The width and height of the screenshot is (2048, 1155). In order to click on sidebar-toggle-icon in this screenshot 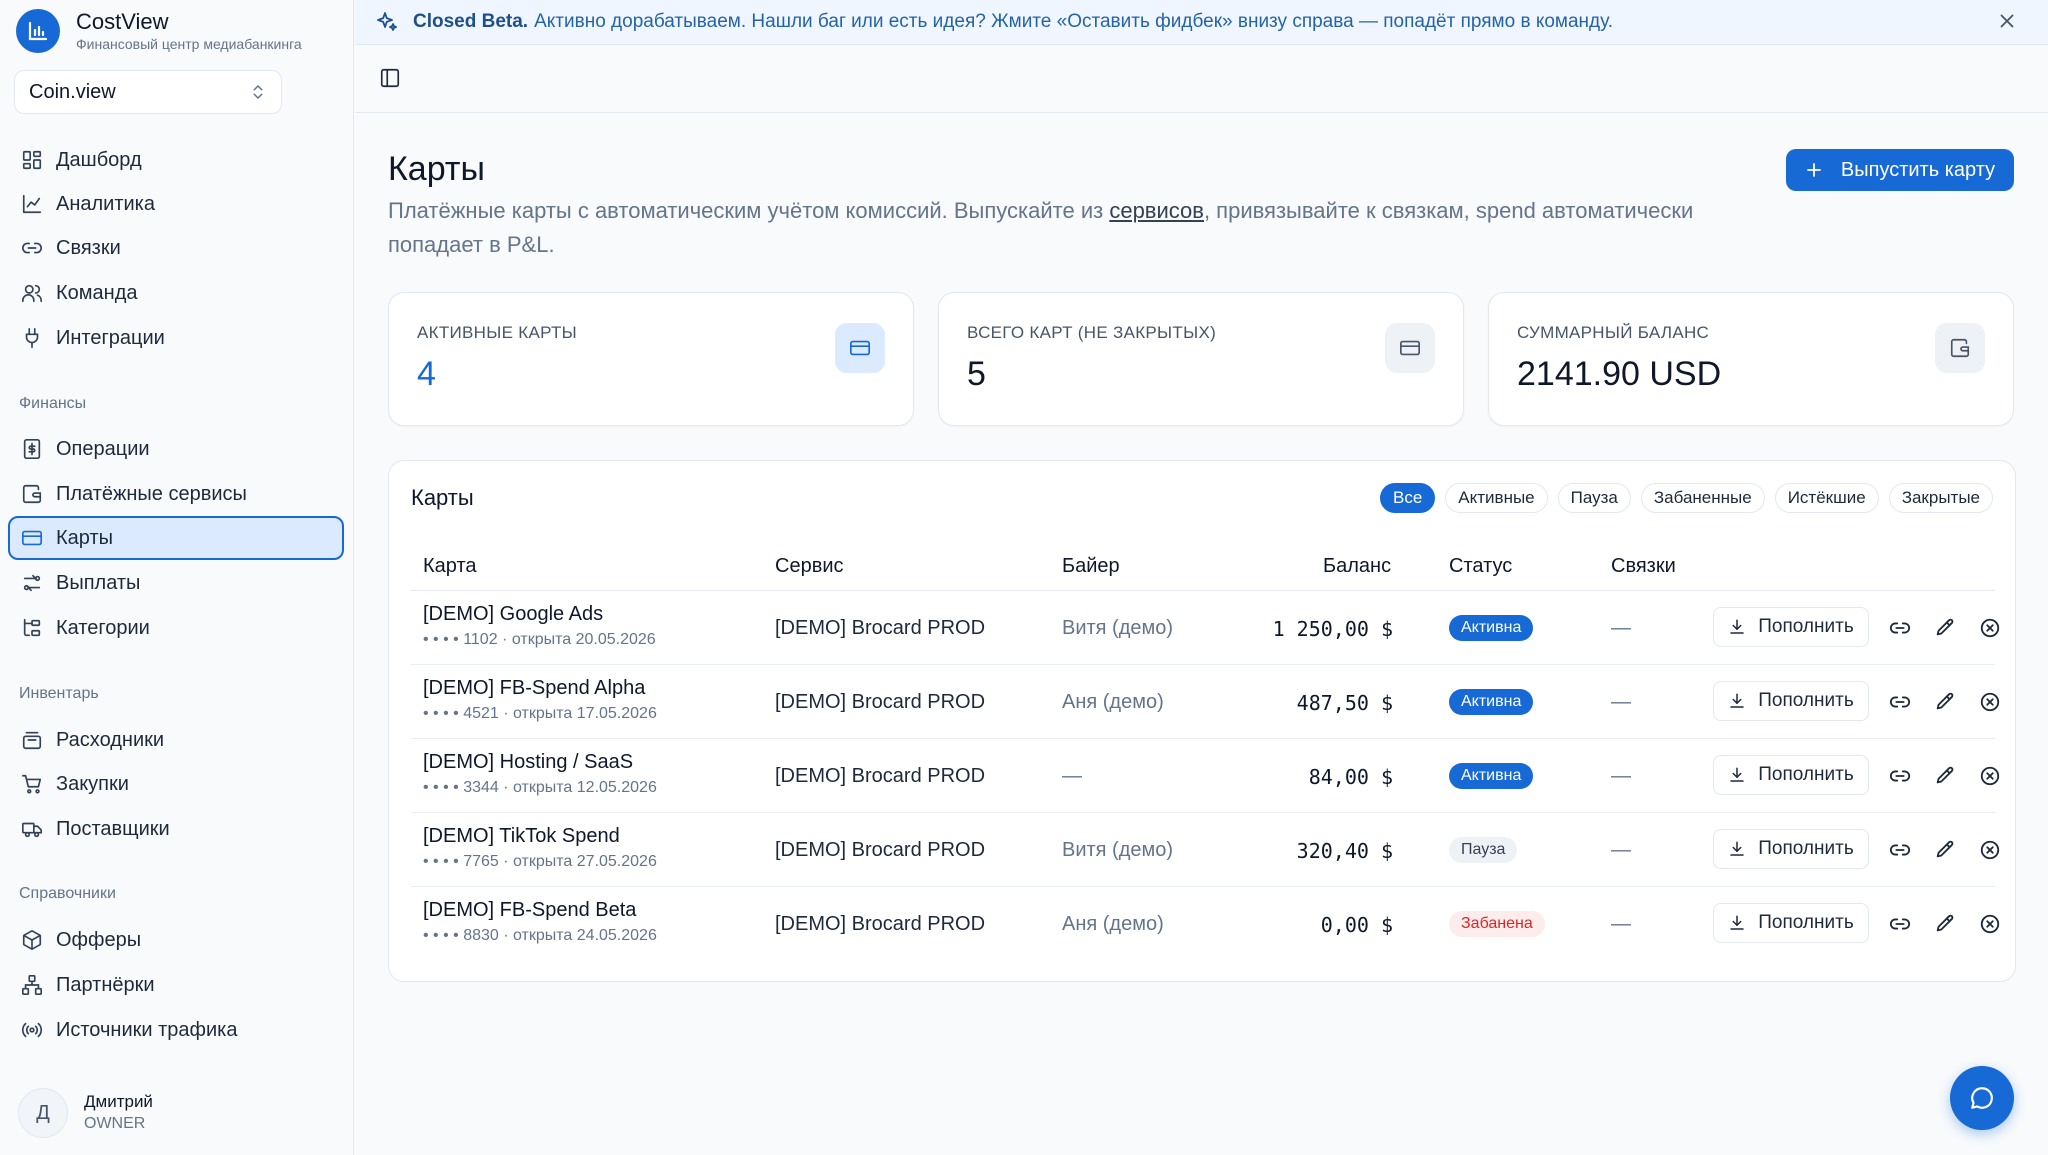, I will do `click(390, 78)`.